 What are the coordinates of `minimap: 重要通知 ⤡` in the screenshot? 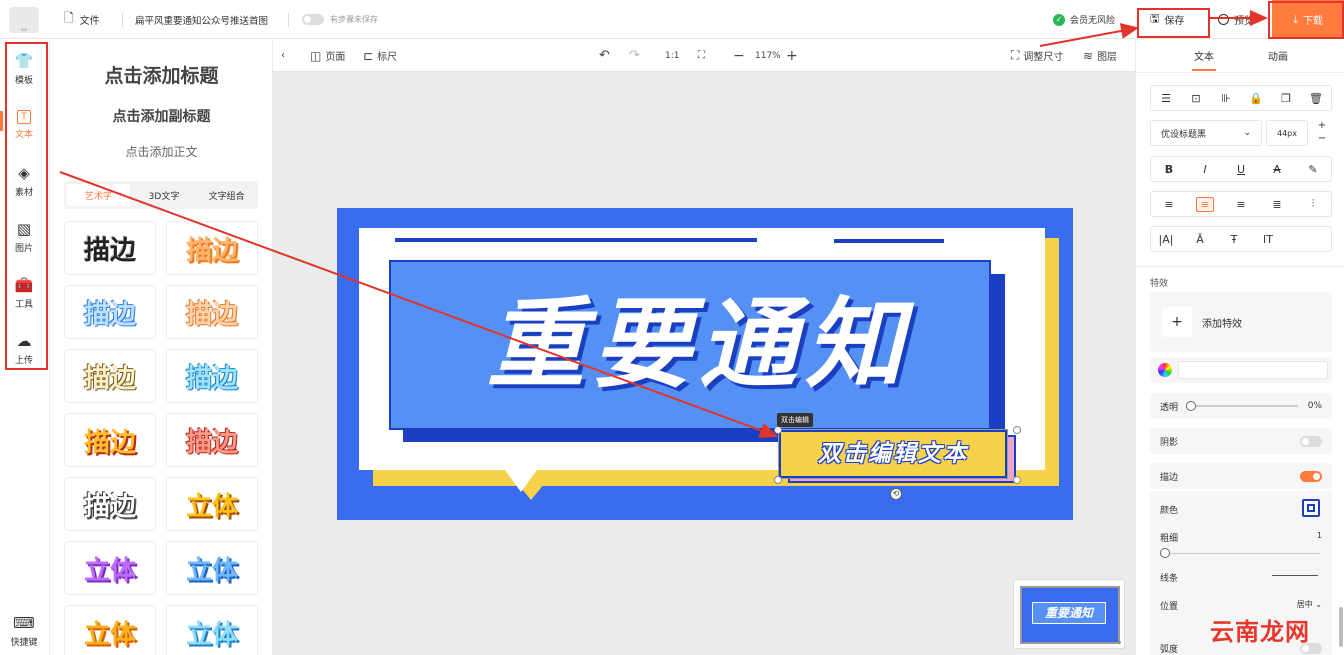 It's located at (1069, 614).